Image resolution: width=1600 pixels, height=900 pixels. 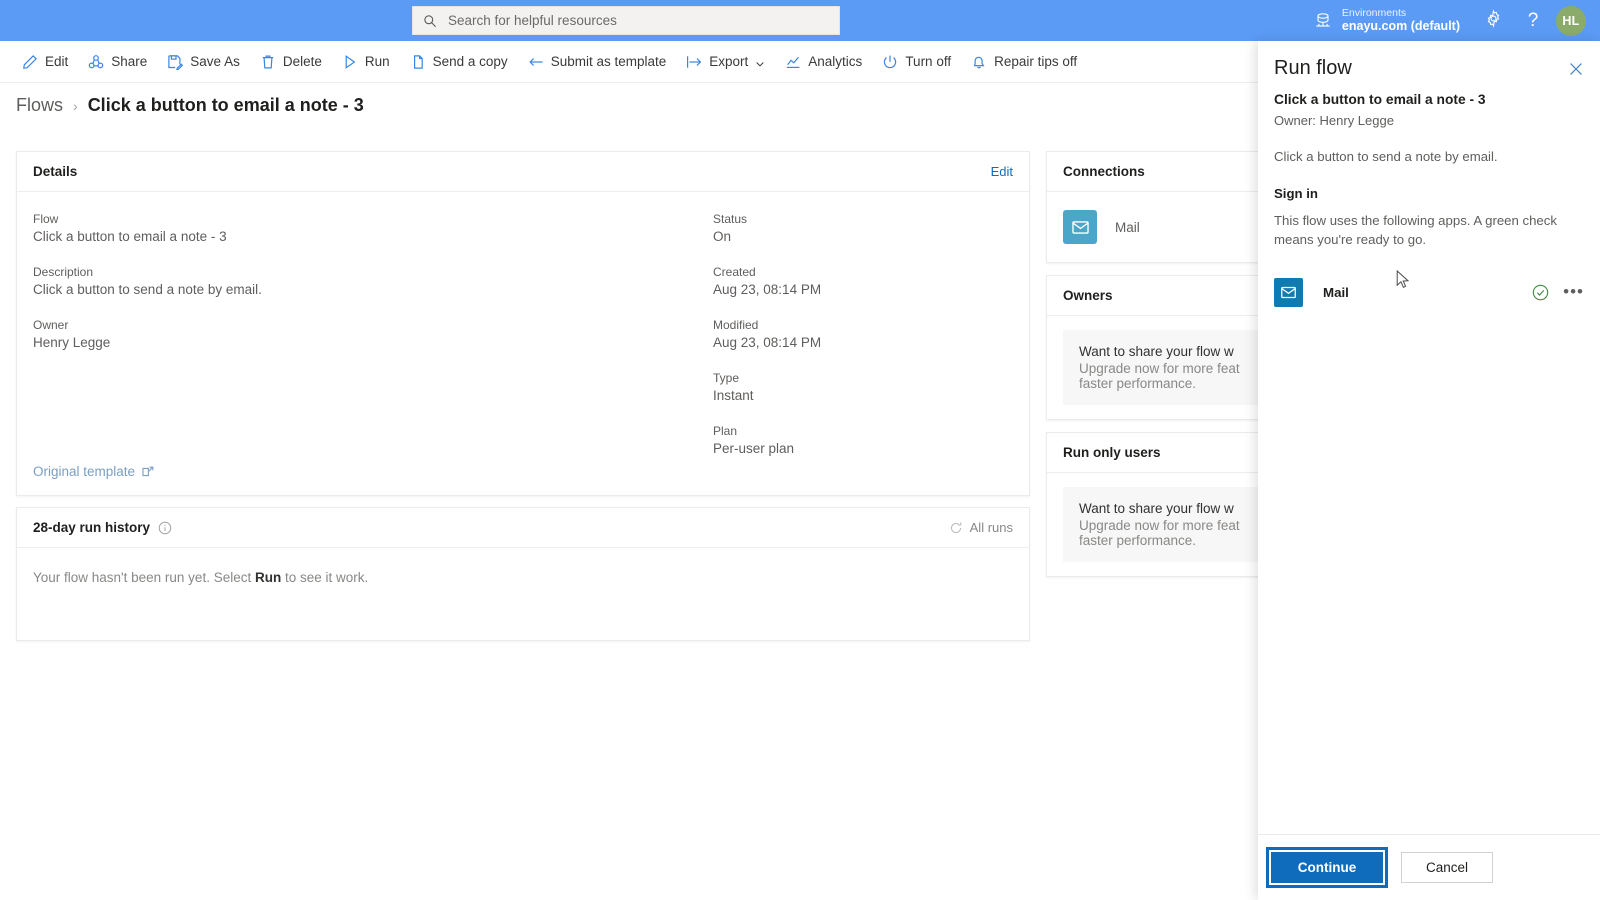 I want to click on continue-button: Continue, so click(x=1327, y=867).